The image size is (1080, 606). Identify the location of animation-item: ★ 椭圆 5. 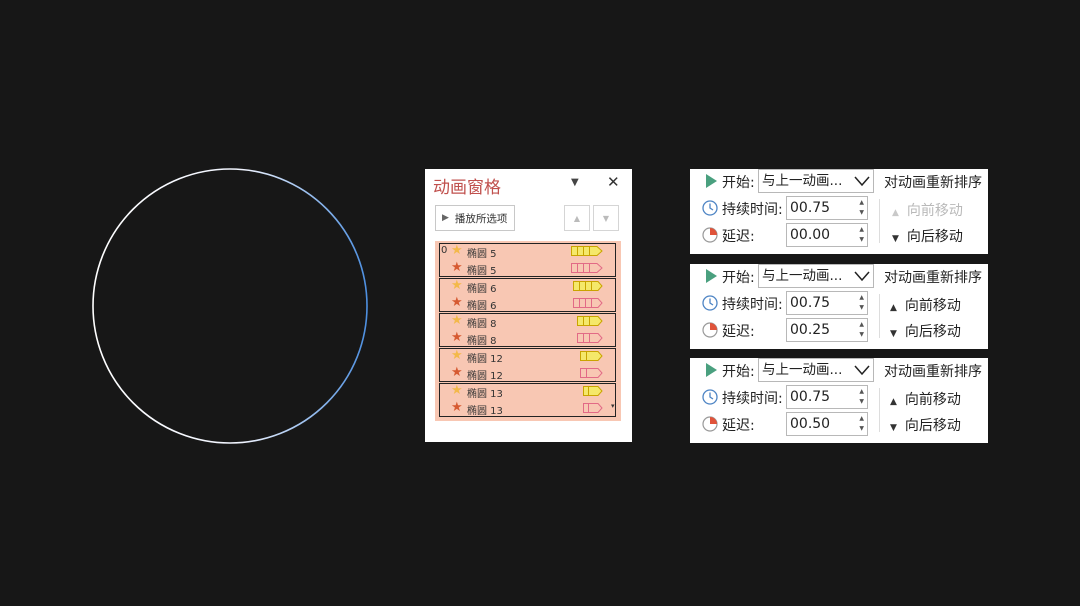
(528, 268).